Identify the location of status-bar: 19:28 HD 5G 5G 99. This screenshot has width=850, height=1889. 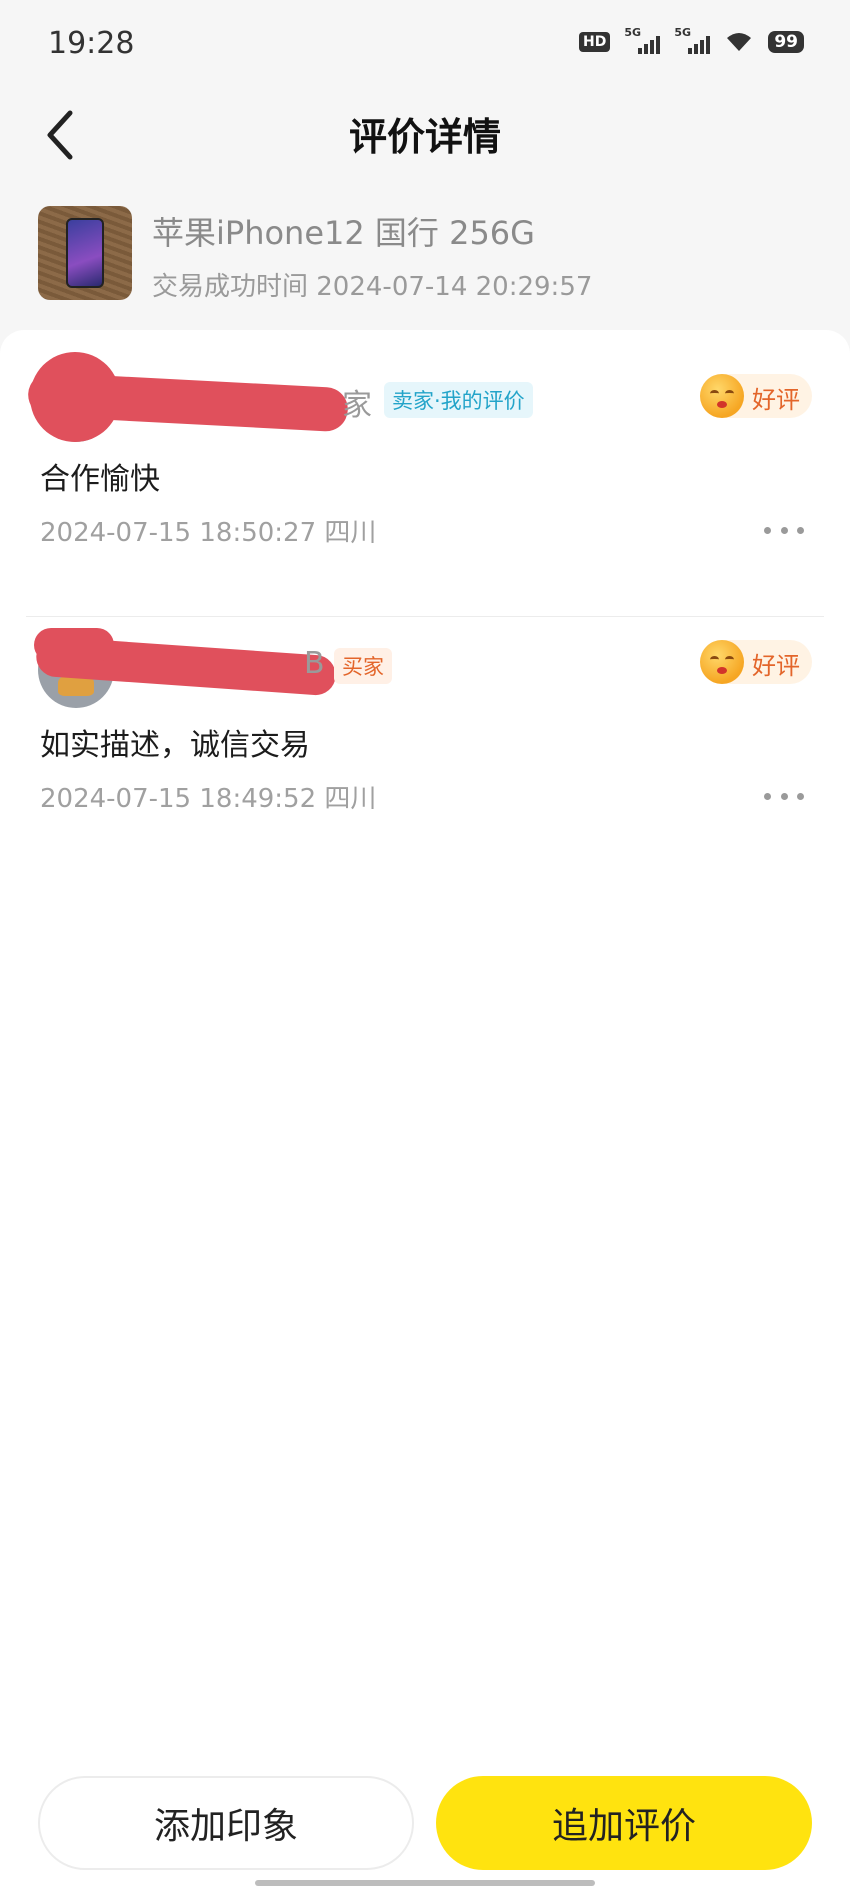
(425, 45).